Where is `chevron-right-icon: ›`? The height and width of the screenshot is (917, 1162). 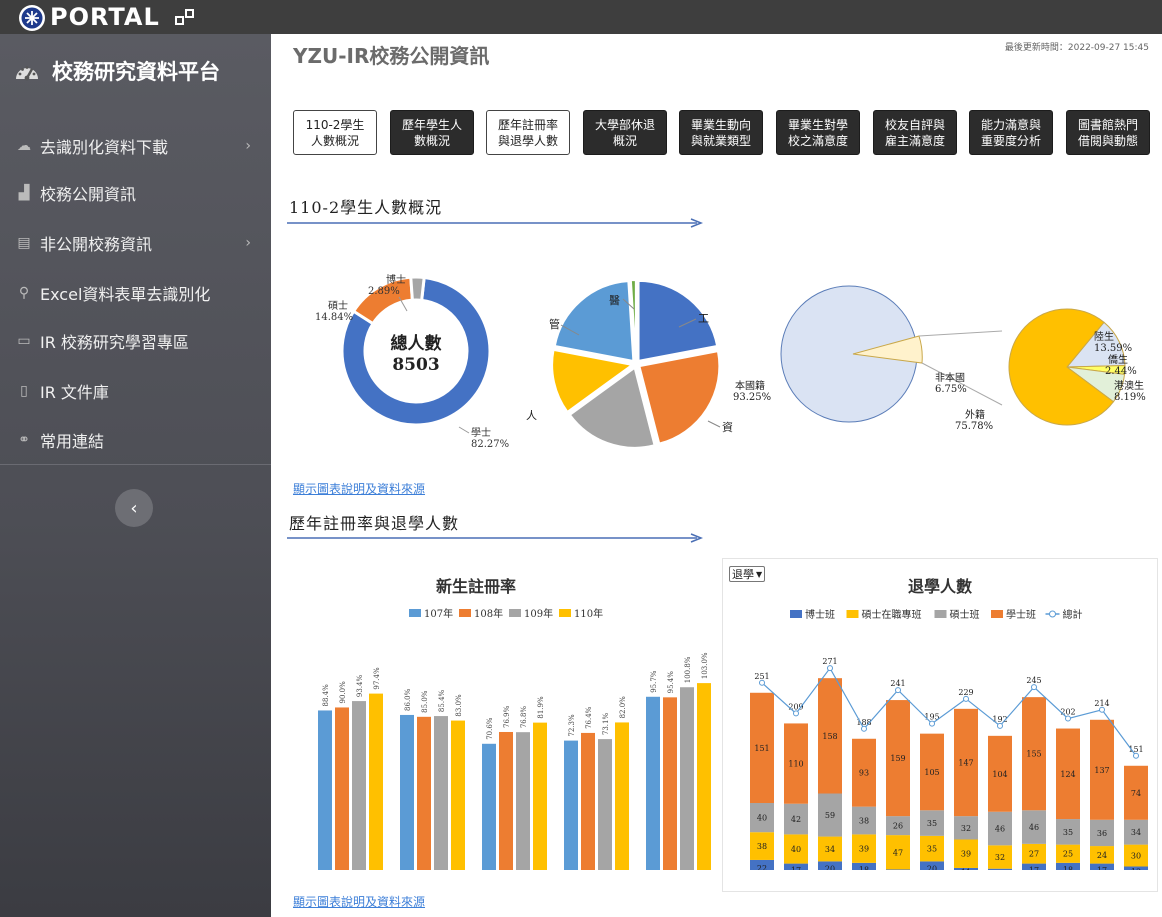
chevron-right-icon: › is located at coordinates (248, 243).